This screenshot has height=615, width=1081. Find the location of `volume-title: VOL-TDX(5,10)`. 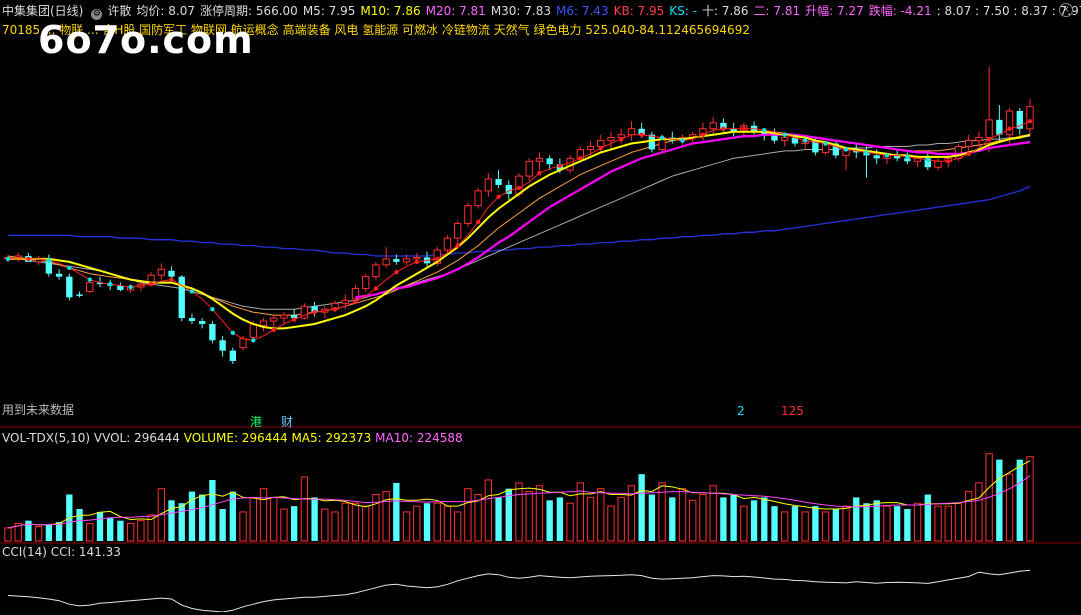

volume-title: VOL-TDX(5,10) is located at coordinates (46, 438).